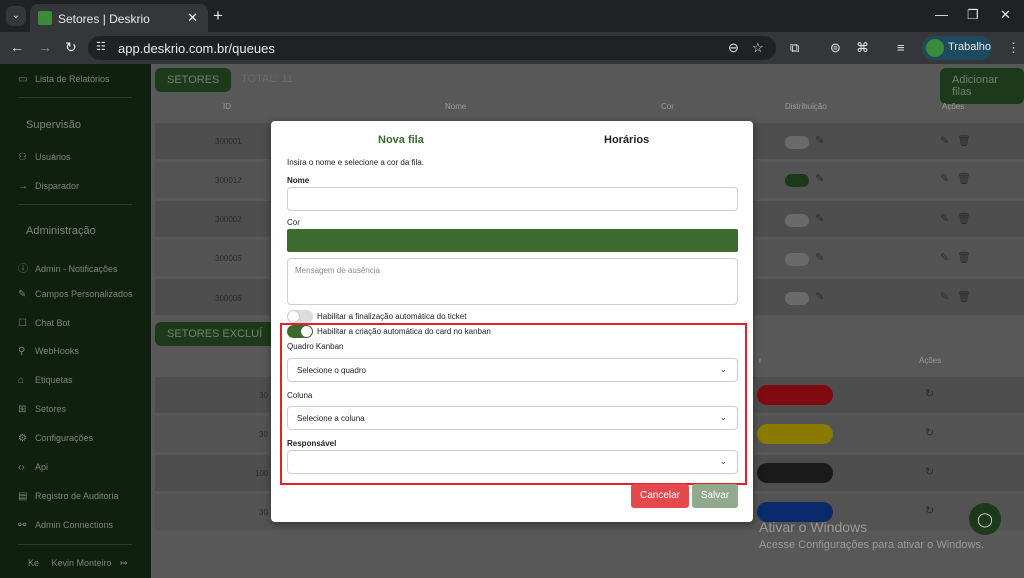  I want to click on new-tab-icon: +, so click(218, 16).